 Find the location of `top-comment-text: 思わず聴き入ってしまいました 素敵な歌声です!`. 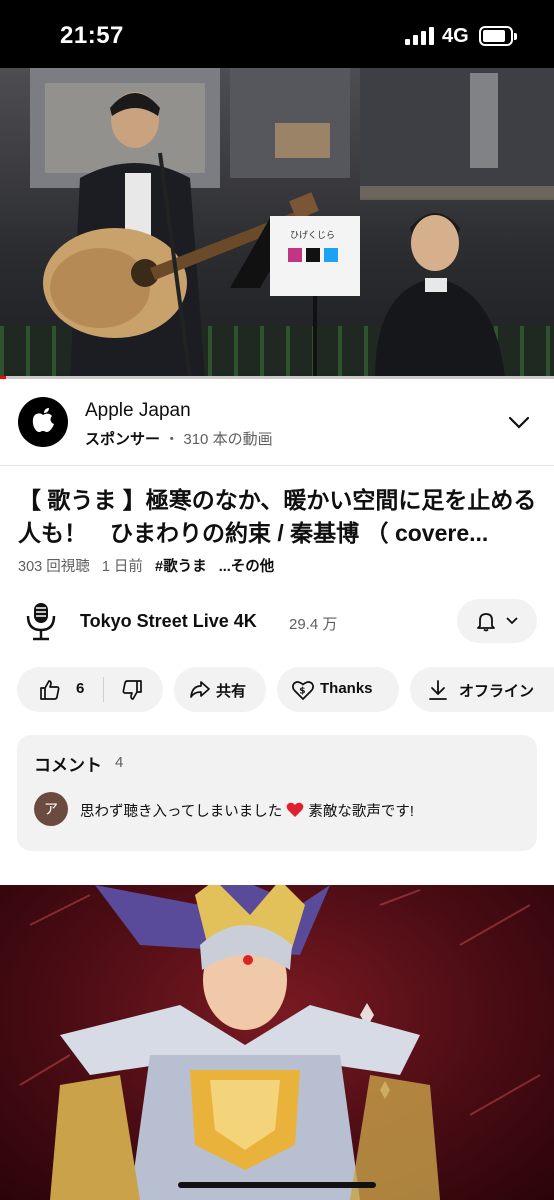

top-comment-text: 思わず聴き入ってしまいました 素敵な歌声です! is located at coordinates (247, 810).